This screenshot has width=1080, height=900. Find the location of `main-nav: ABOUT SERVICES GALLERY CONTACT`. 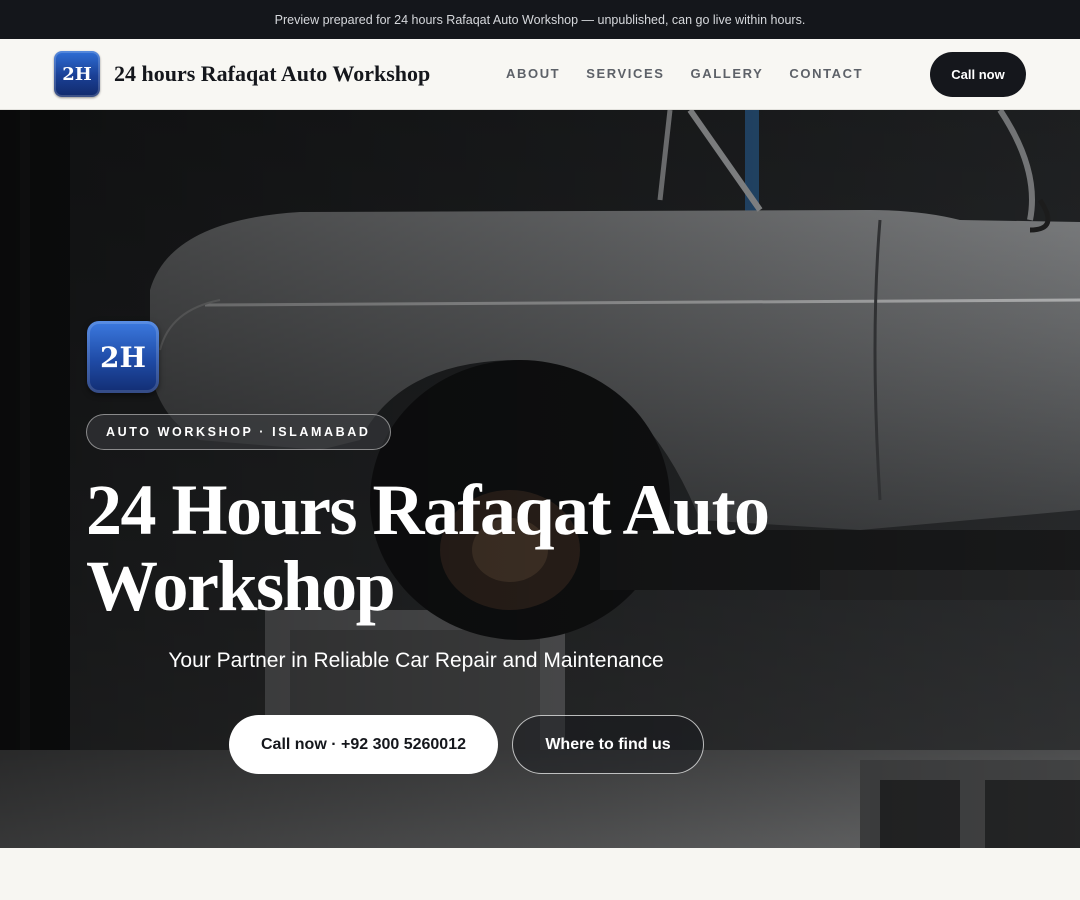

main-nav: ABOUT SERVICES GALLERY CONTACT is located at coordinates (697, 73).